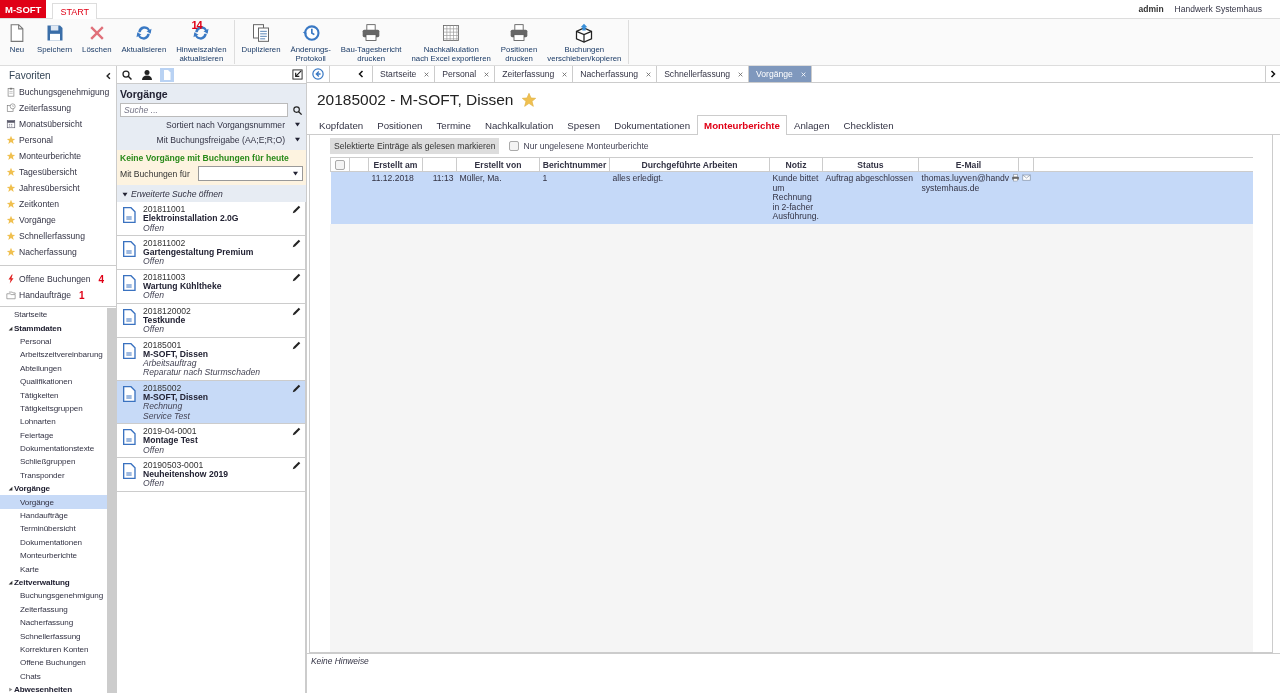 Image resolution: width=1280 pixels, height=693 pixels. Describe the element at coordinates (53, 341) in the screenshot. I see `tree-item: Personal` at that location.